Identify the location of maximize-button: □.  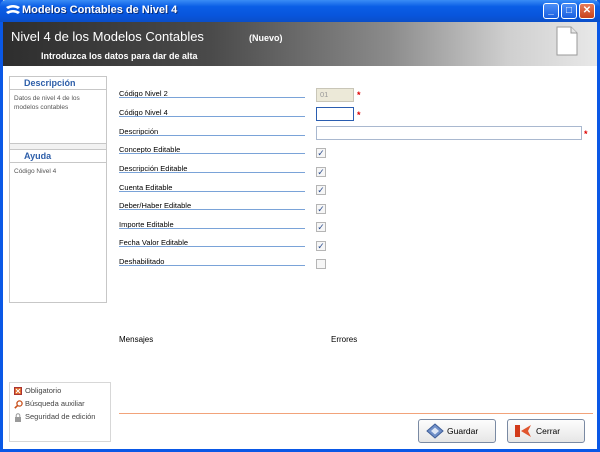
(569, 11).